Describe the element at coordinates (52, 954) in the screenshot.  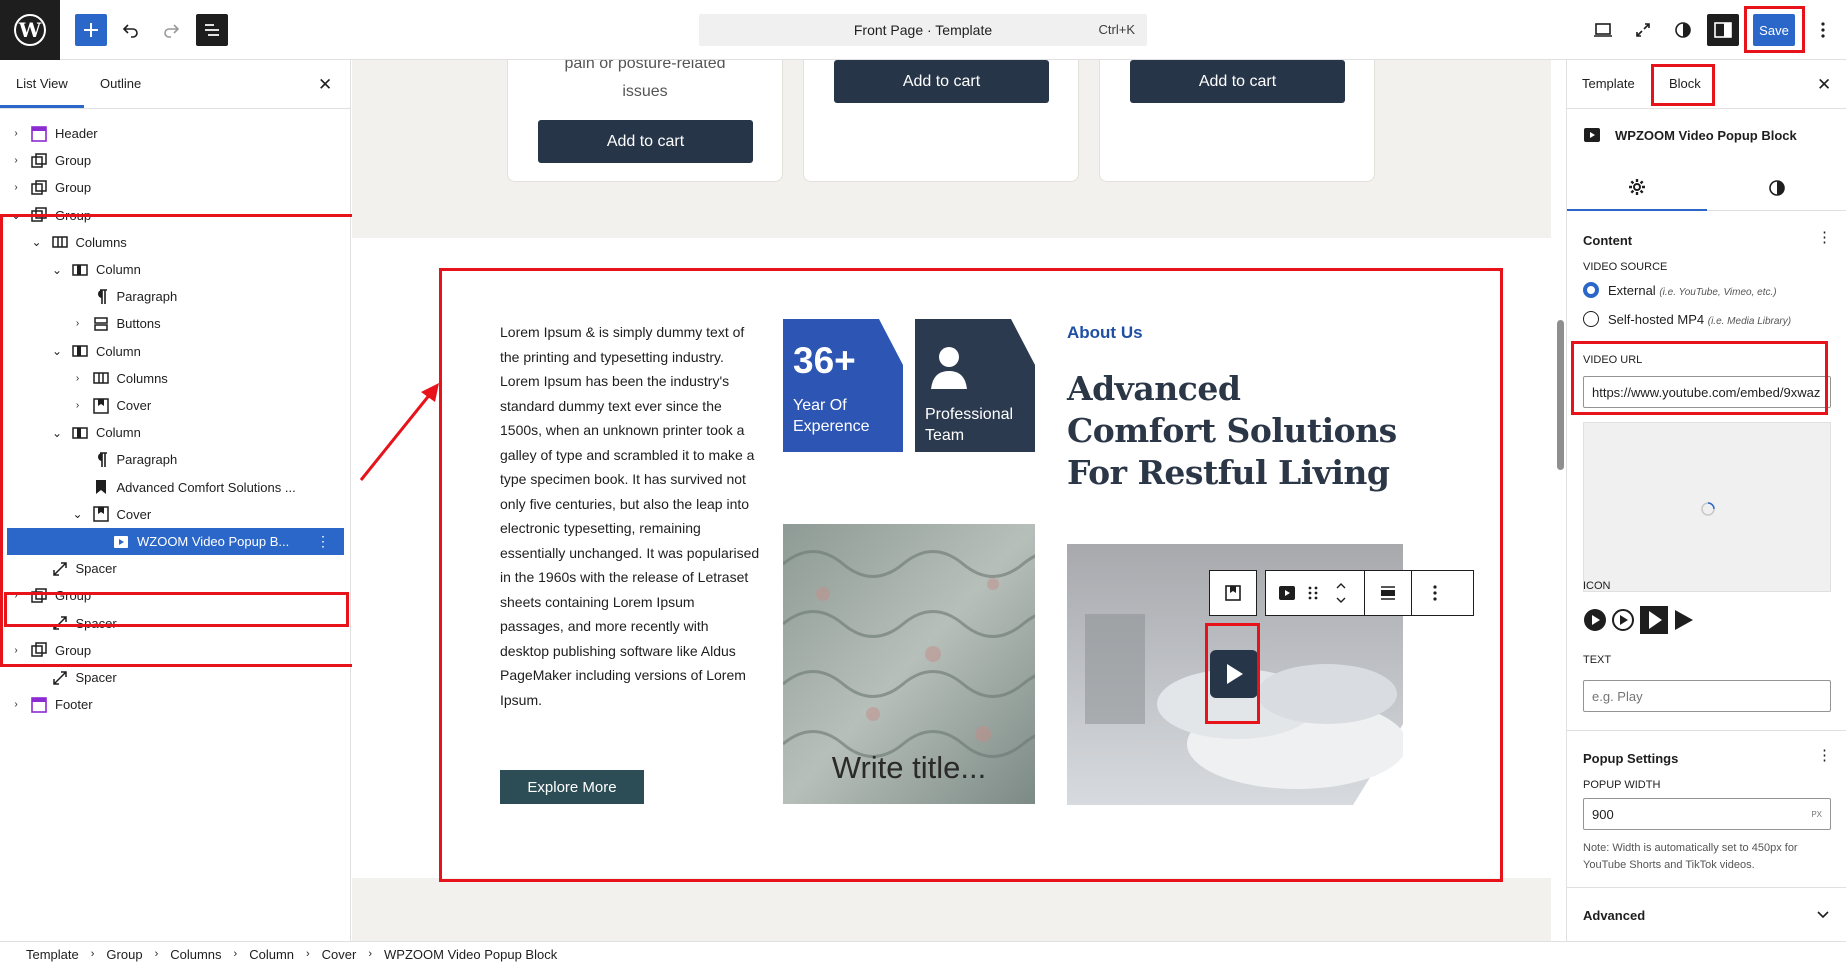
I see `breadcrumb-item: Template` at that location.